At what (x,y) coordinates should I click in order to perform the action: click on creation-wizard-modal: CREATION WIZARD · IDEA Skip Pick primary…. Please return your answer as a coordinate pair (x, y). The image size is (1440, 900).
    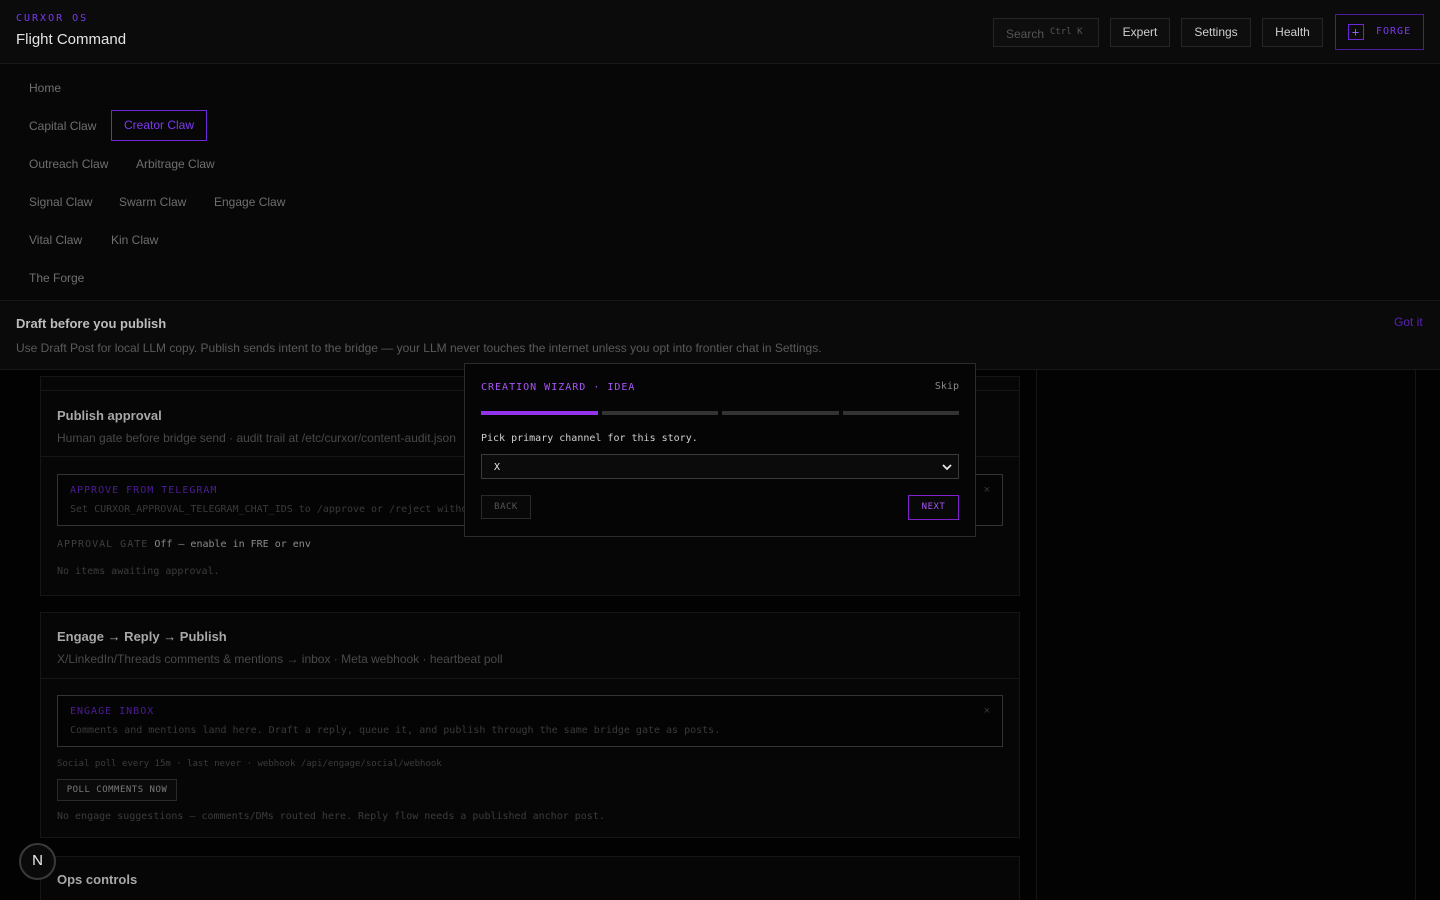
    Looking at the image, I should click on (720, 450).